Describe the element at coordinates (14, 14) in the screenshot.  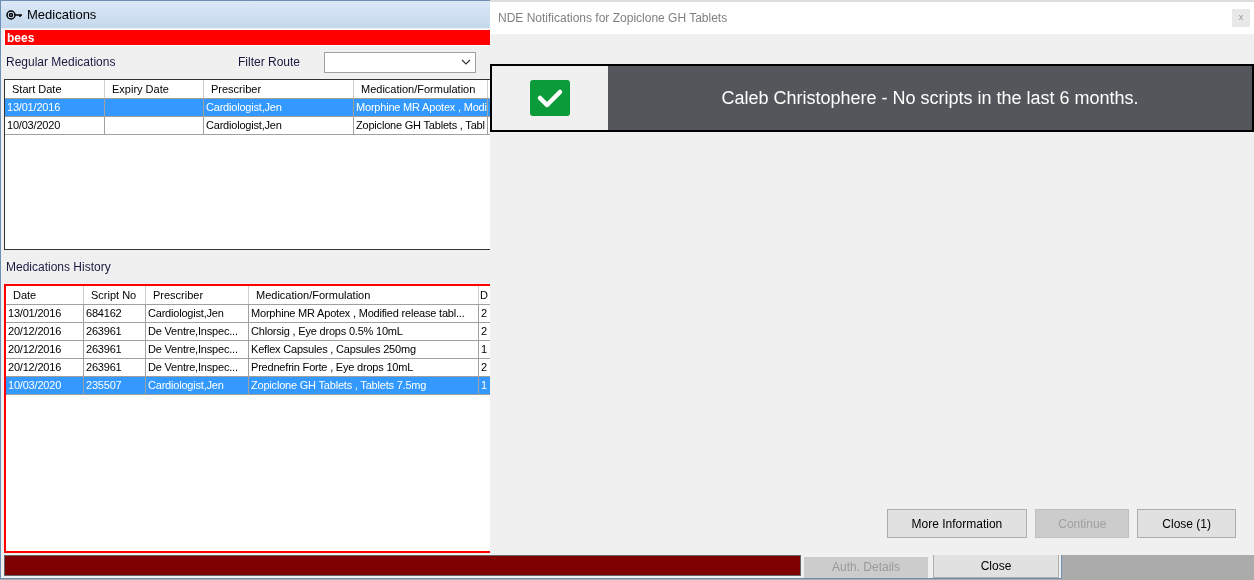
I see `key-icon` at that location.